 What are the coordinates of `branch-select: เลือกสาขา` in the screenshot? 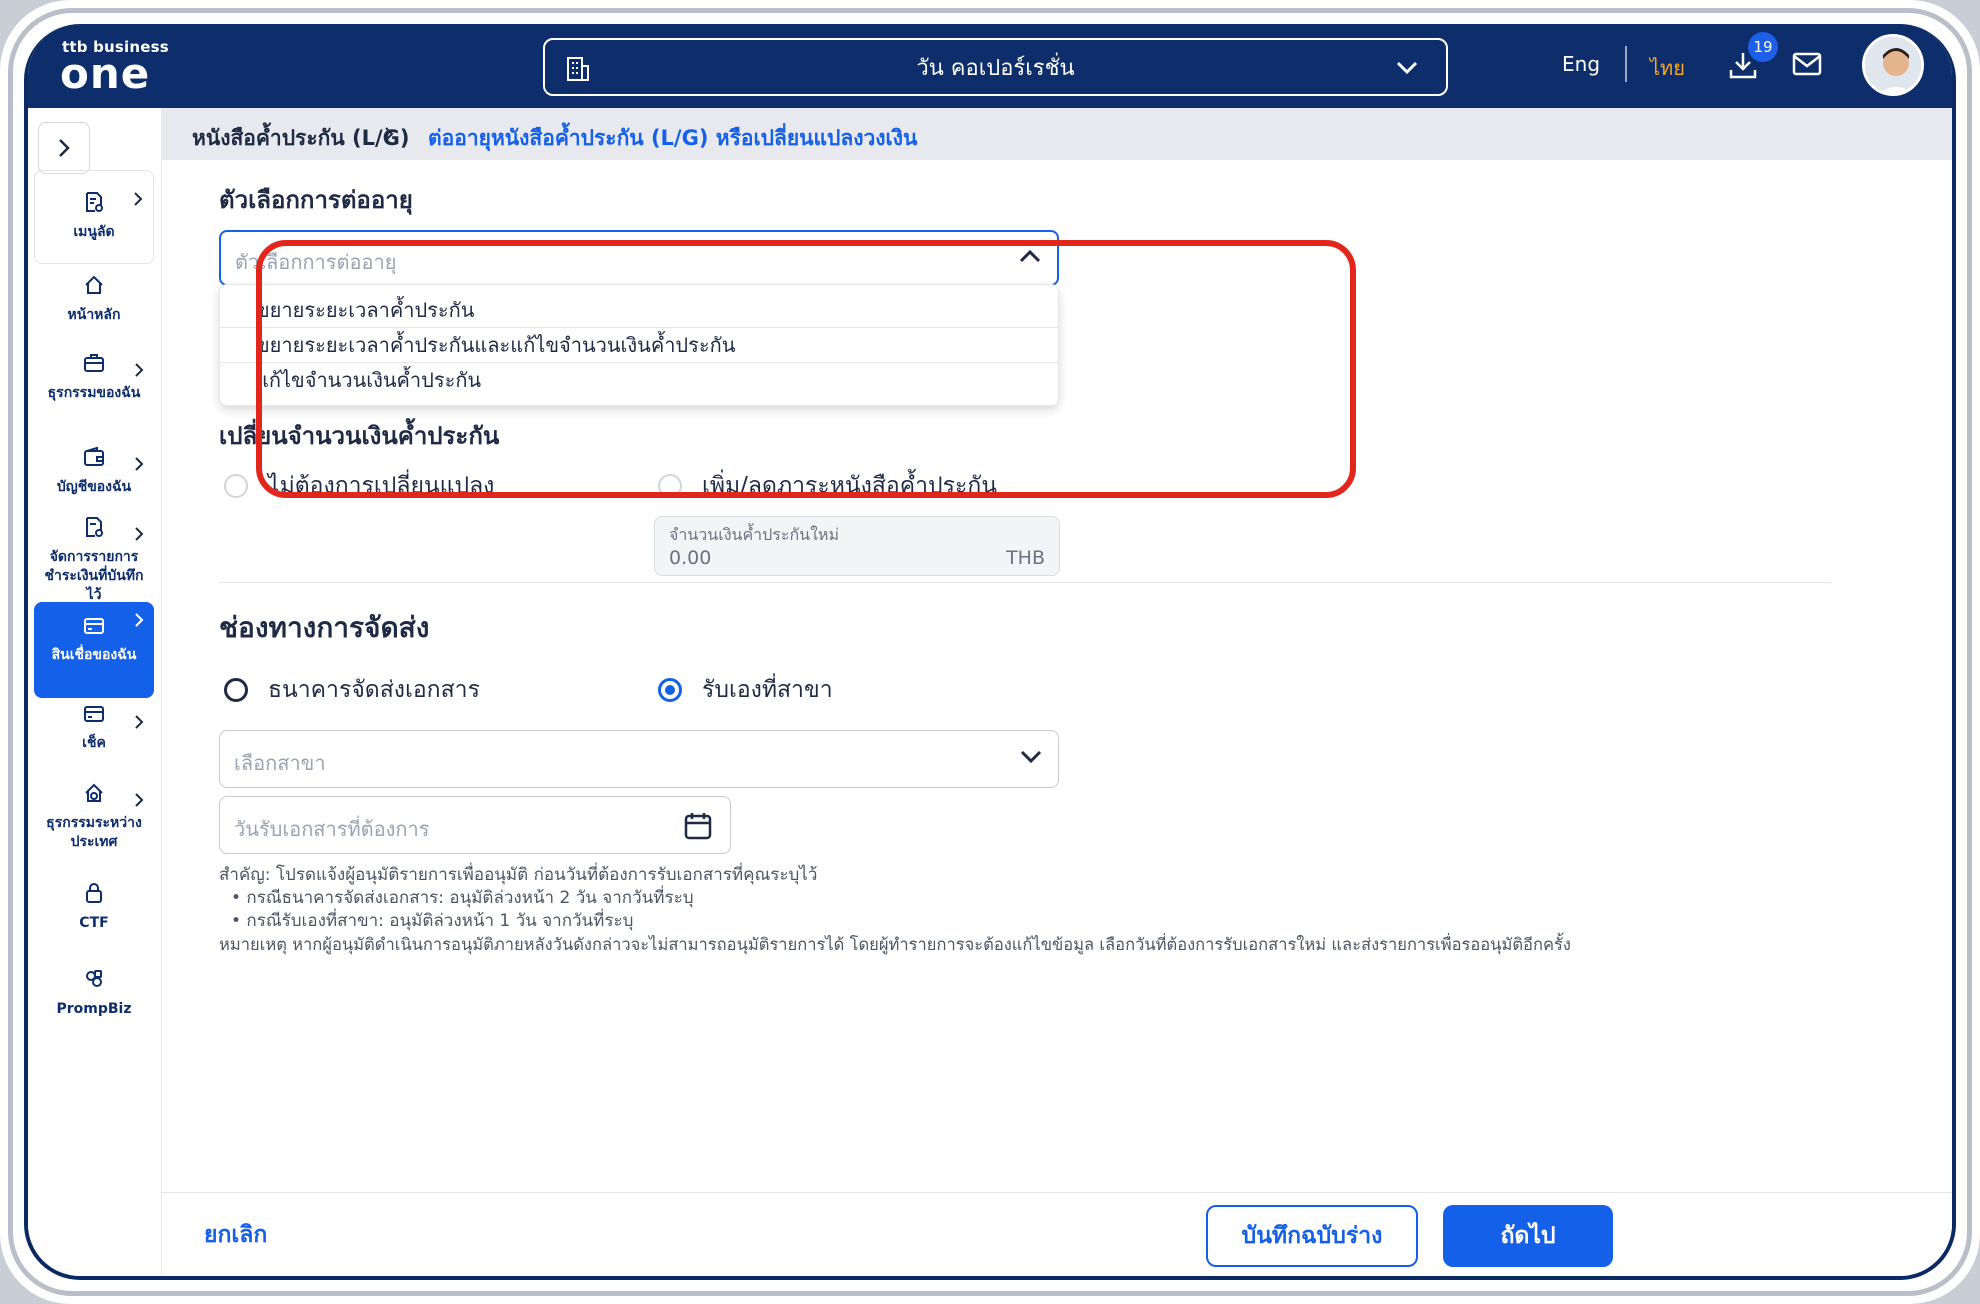 It's located at (639, 759).